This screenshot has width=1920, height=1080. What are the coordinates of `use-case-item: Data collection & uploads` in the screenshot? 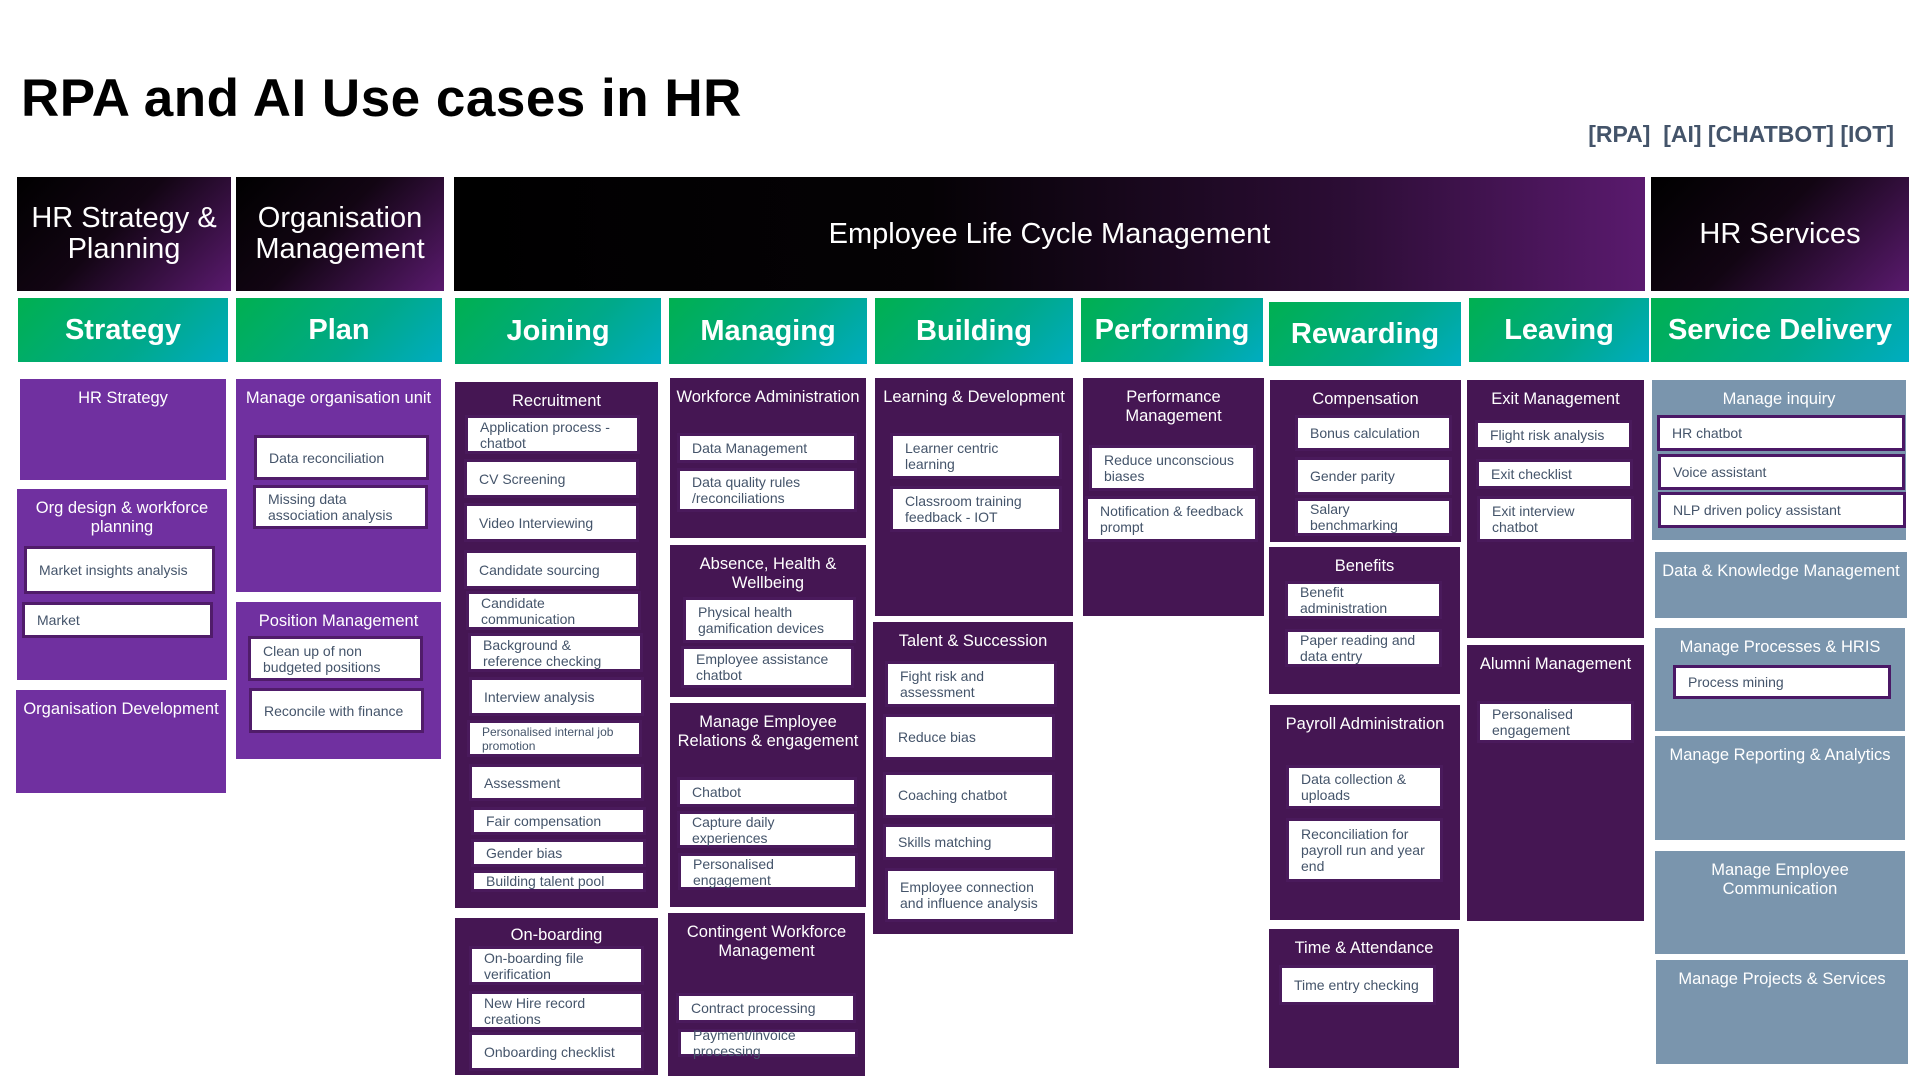 It's located at (1364, 787).